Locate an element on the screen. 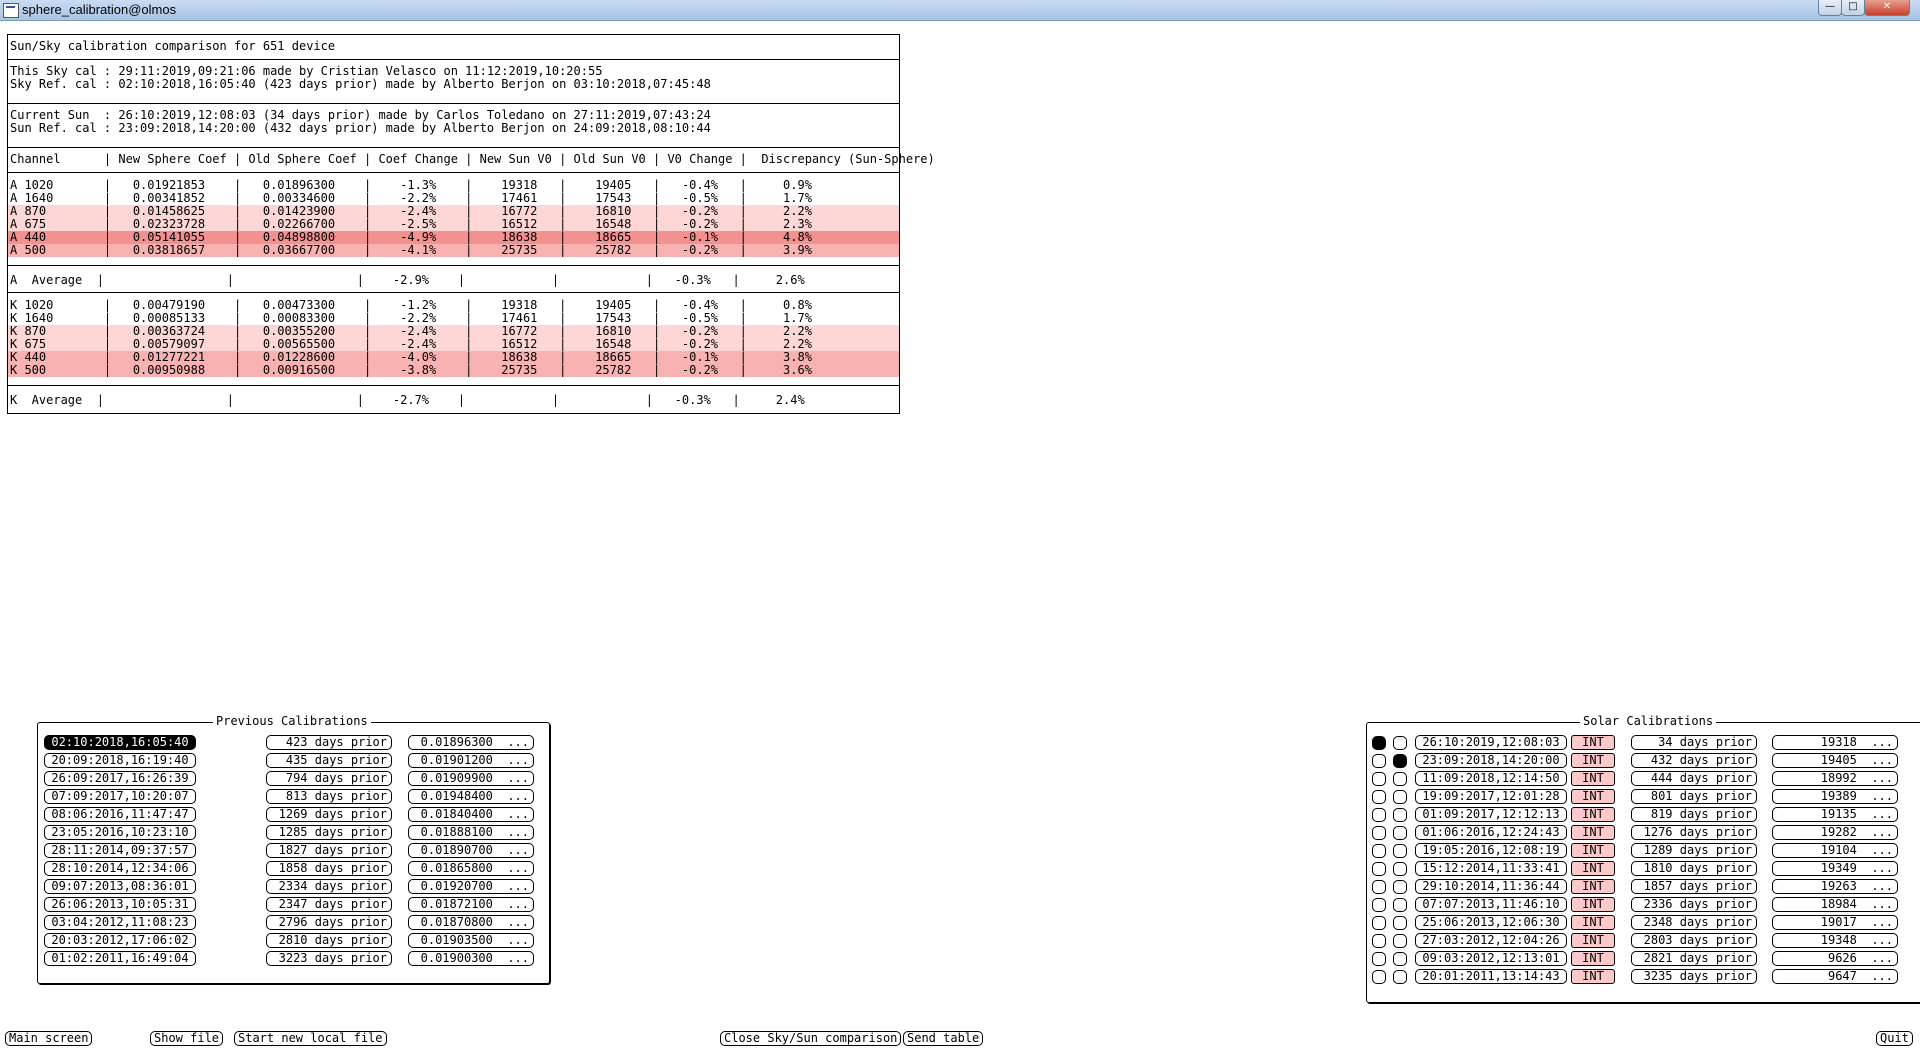 This screenshot has height=1050, width=1920. solar-calibration-date: 07:07:2013,11:46:10 is located at coordinates (1491, 904).